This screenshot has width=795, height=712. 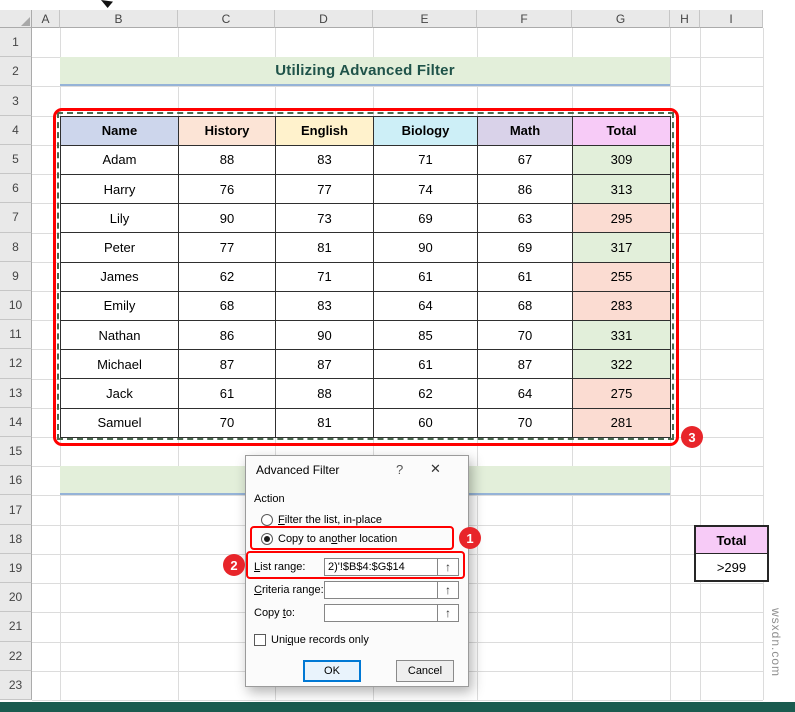 What do you see at coordinates (425, 19) in the screenshot?
I see `column-header-E: E` at bounding box center [425, 19].